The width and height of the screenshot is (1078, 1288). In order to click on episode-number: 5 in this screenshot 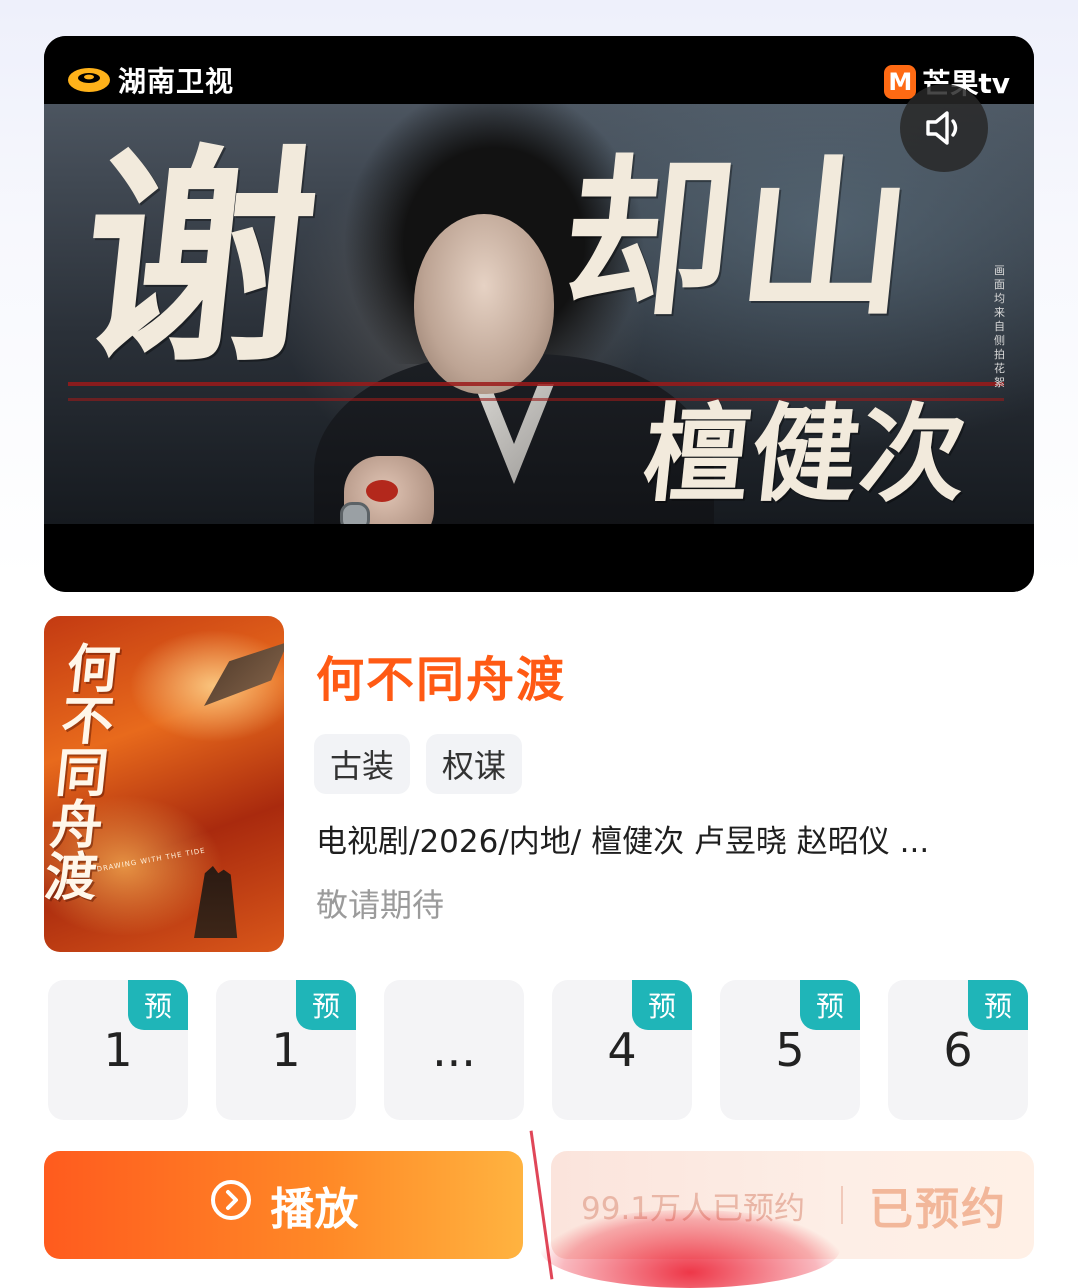, I will do `click(790, 1050)`.